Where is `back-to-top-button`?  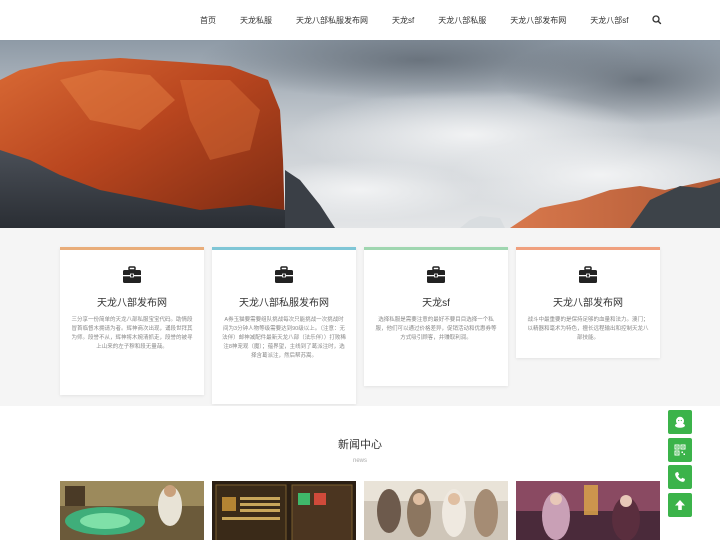
back-to-top-button is located at coordinates (680, 505).